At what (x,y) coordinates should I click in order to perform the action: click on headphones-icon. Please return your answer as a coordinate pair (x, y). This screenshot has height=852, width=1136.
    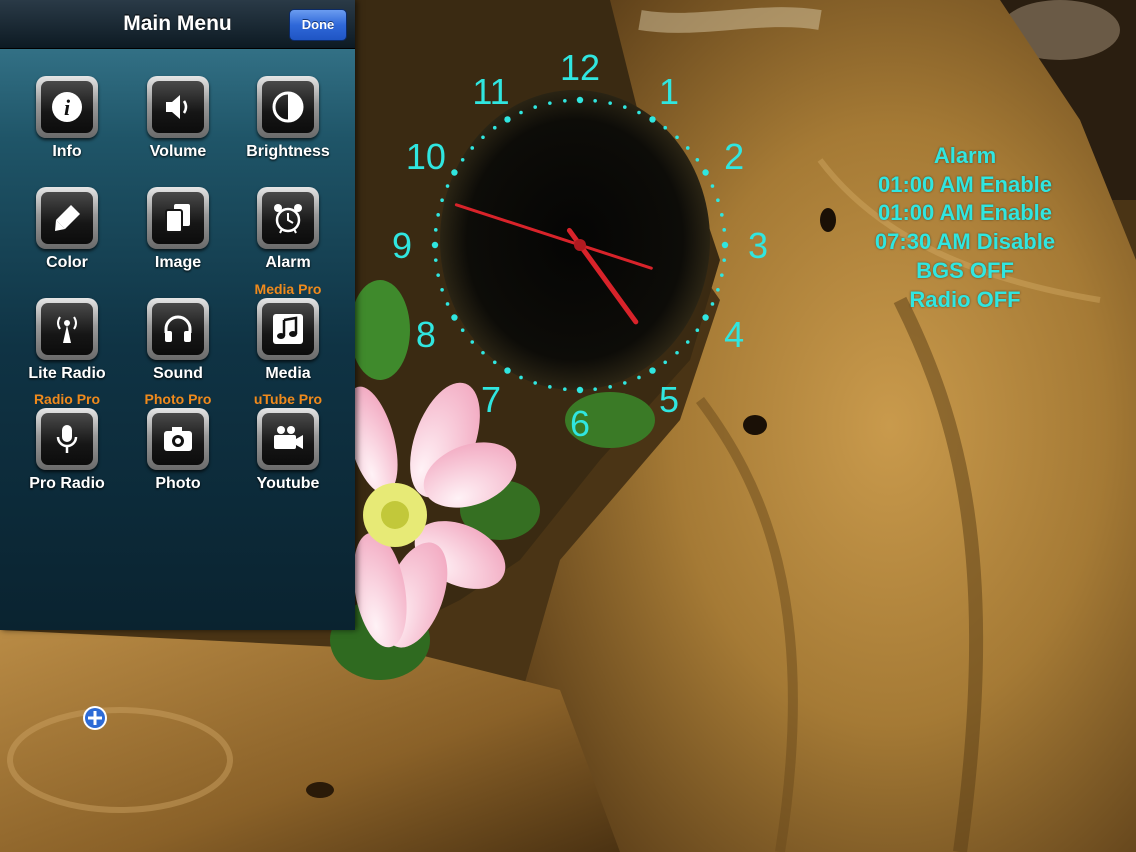
    Looking at the image, I should click on (178, 328).